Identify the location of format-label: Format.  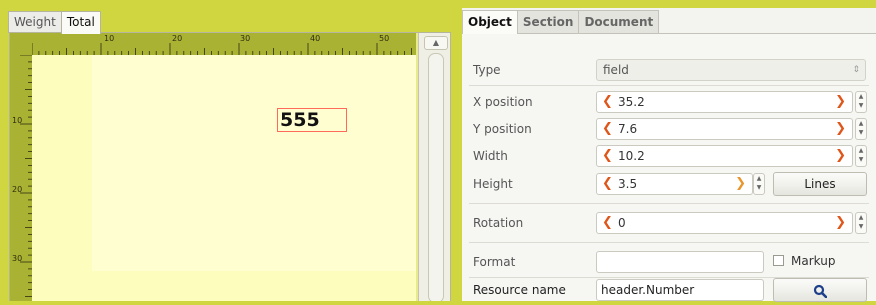
(494, 262).